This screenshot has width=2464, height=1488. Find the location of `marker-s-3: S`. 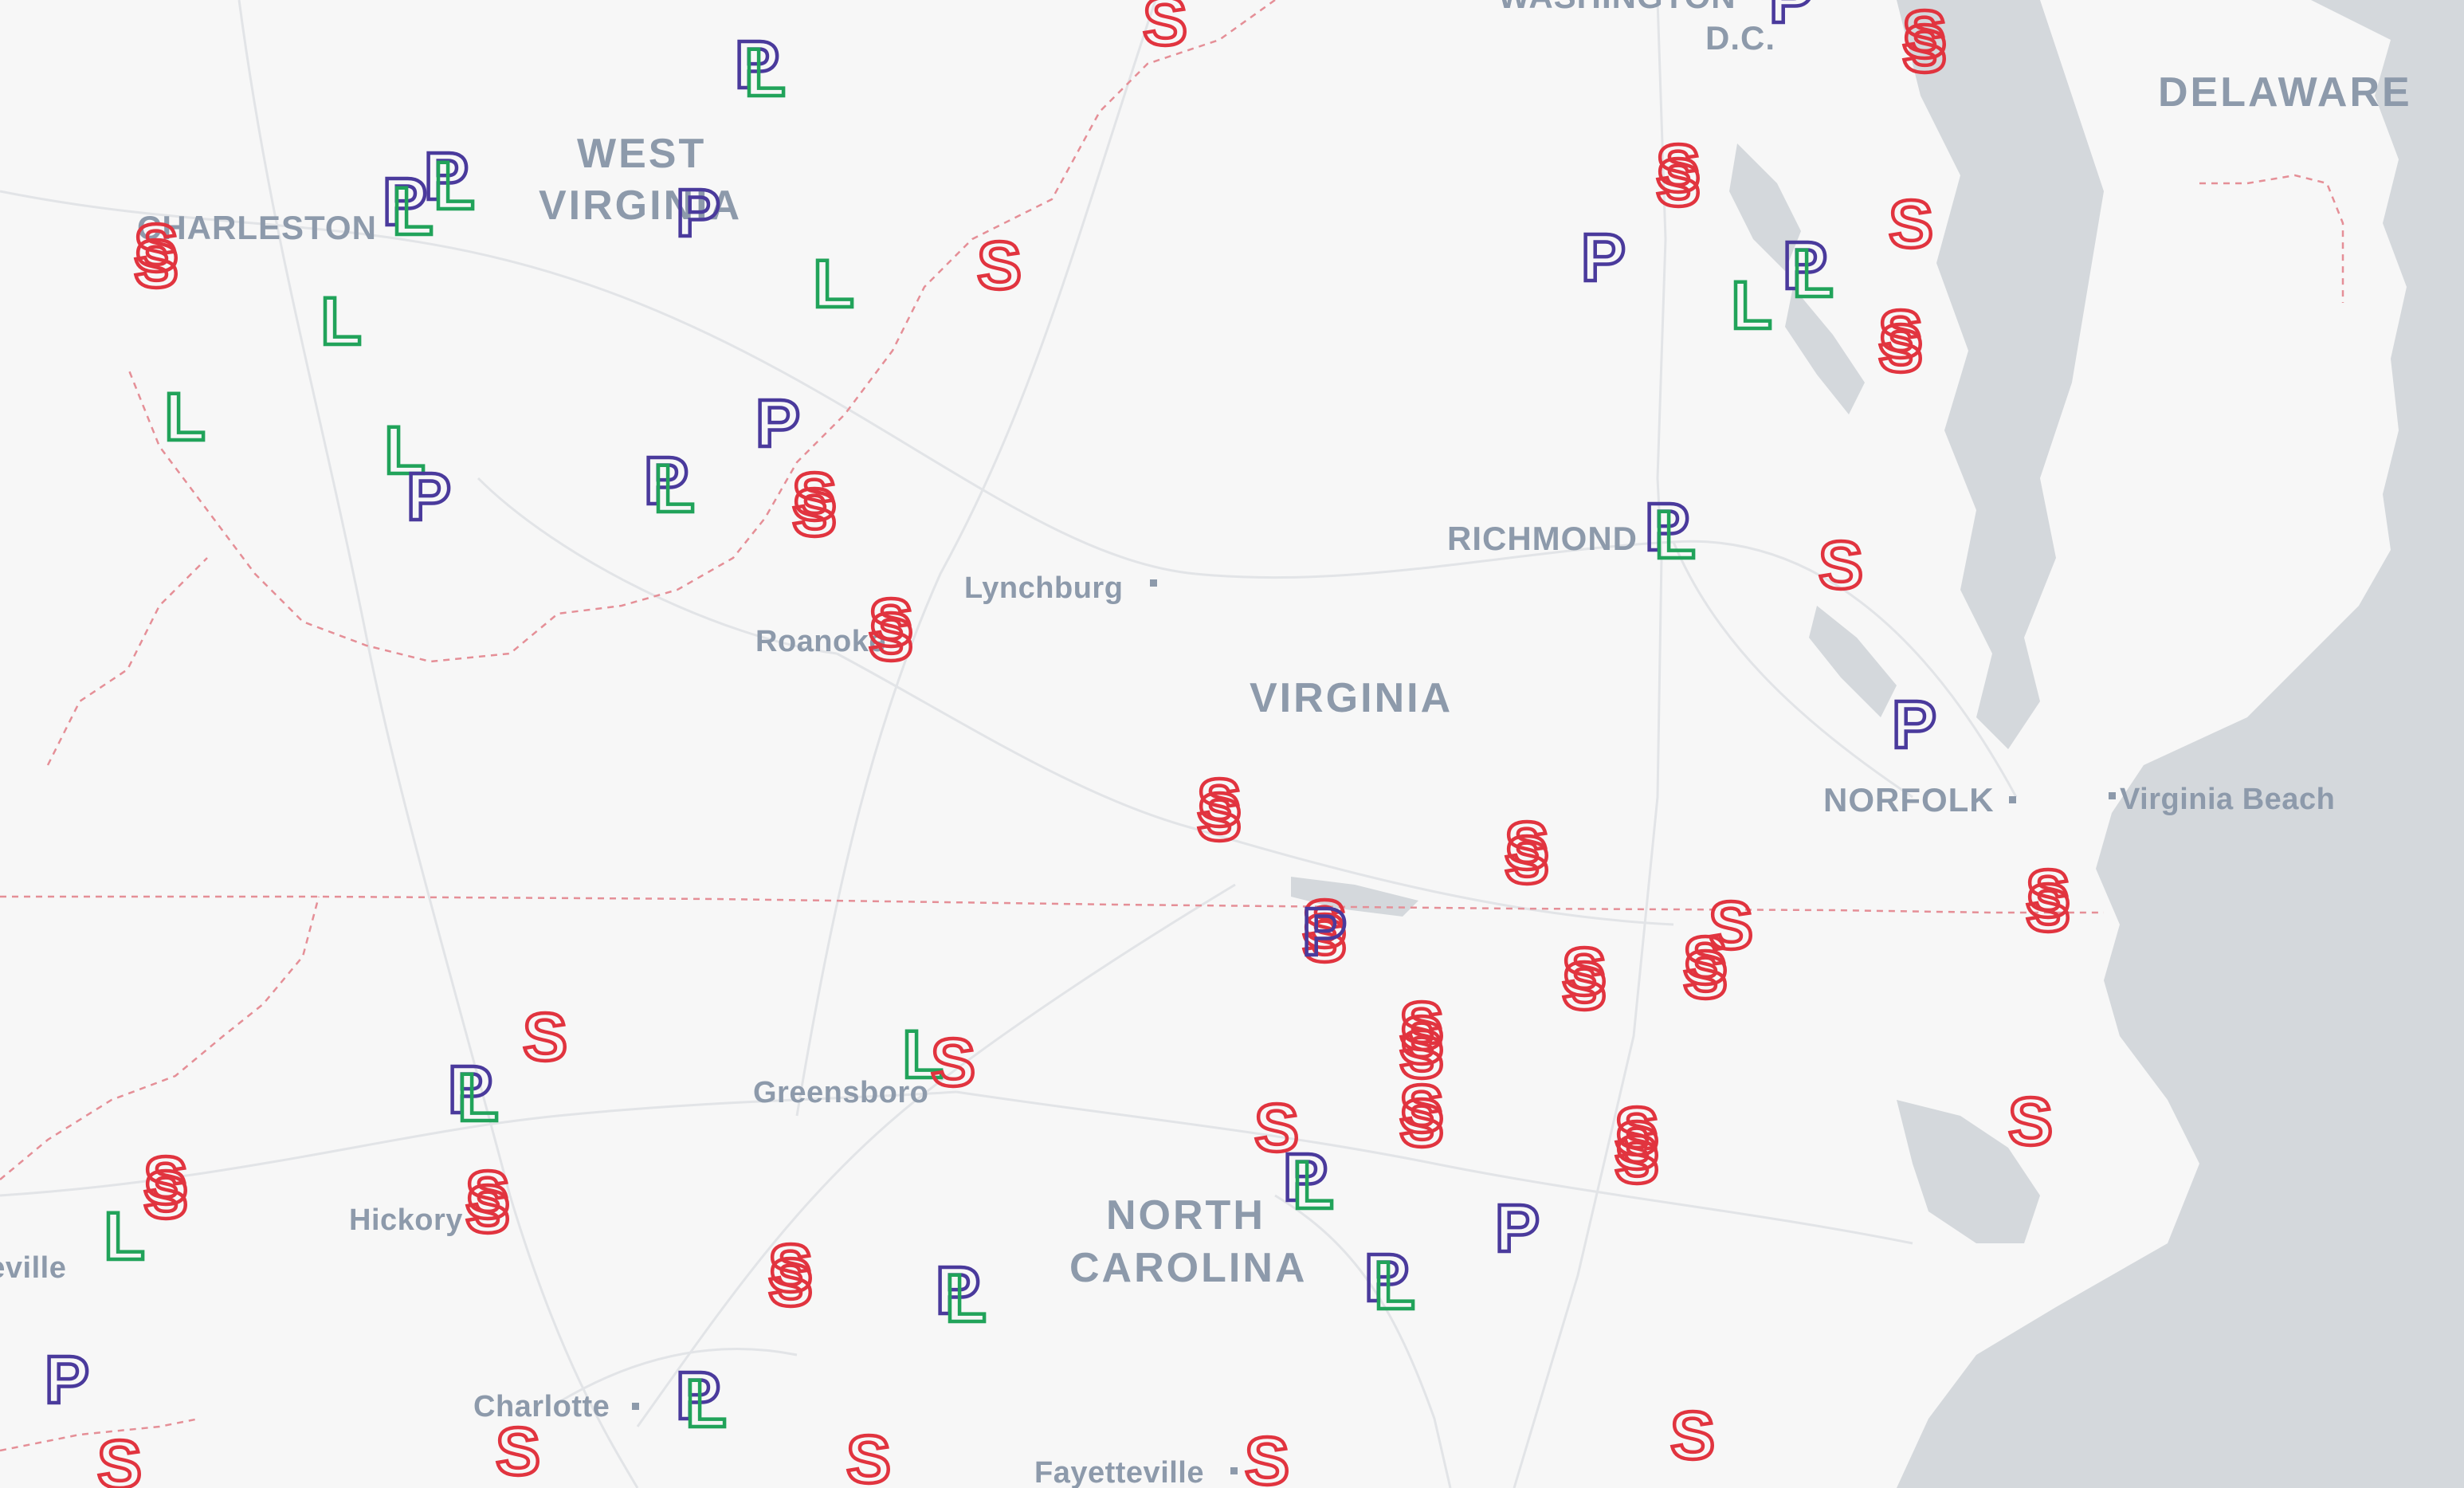

marker-s-3: S is located at coordinates (1925, 49).